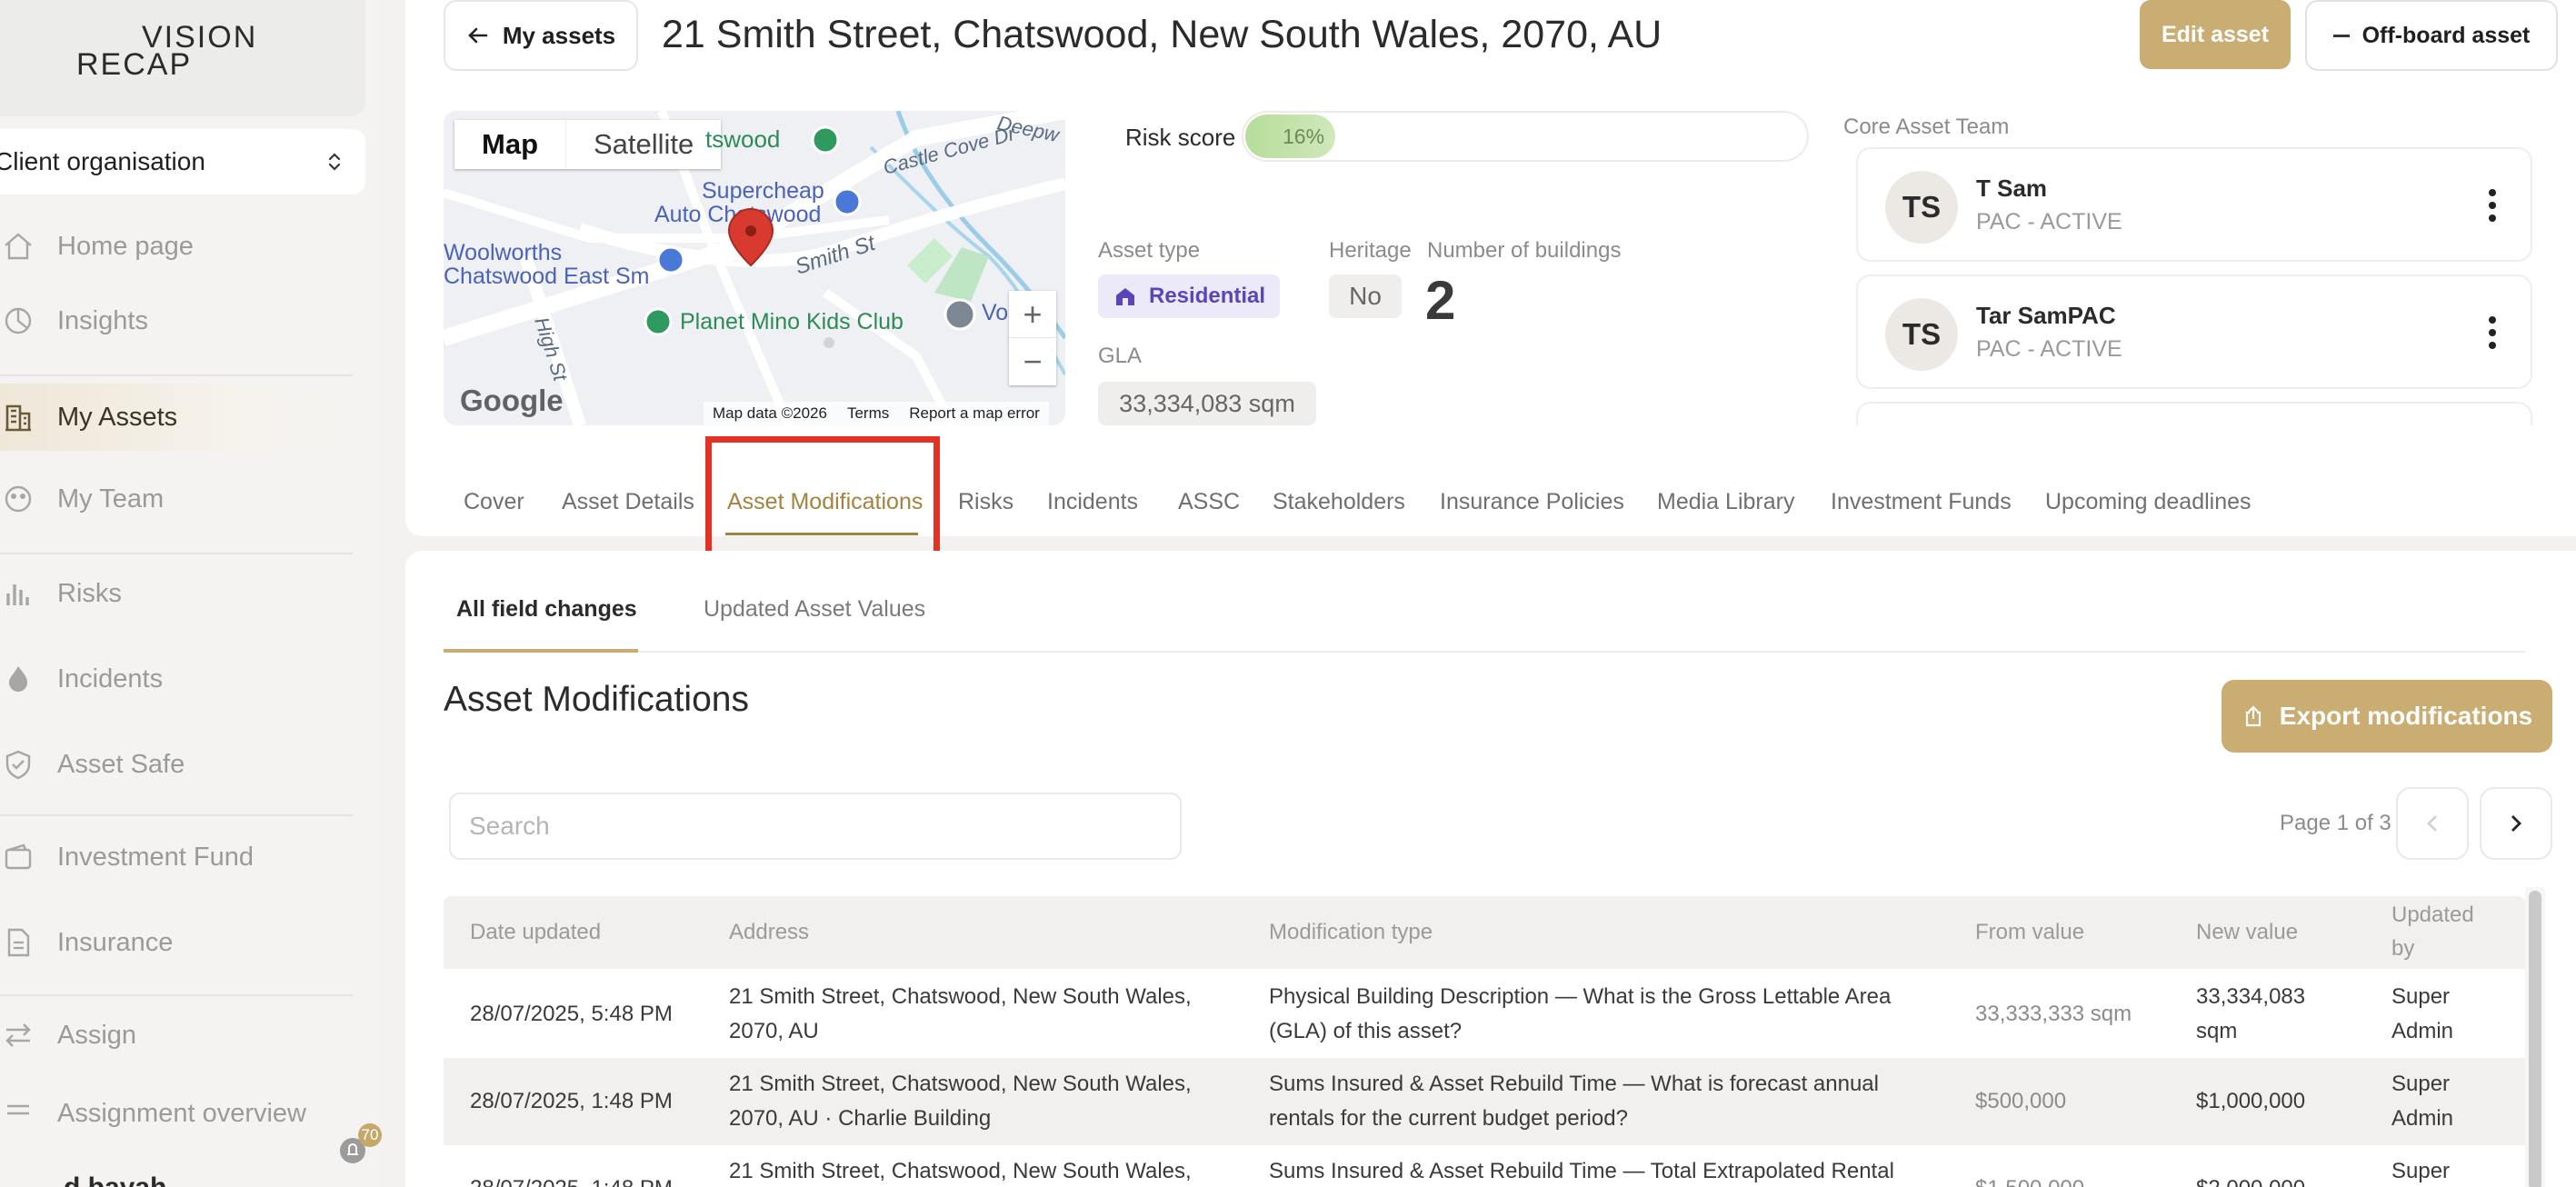 The width and height of the screenshot is (2576, 1187). What do you see at coordinates (541, 651) in the screenshot?
I see `active-subtab-indicator` at bounding box center [541, 651].